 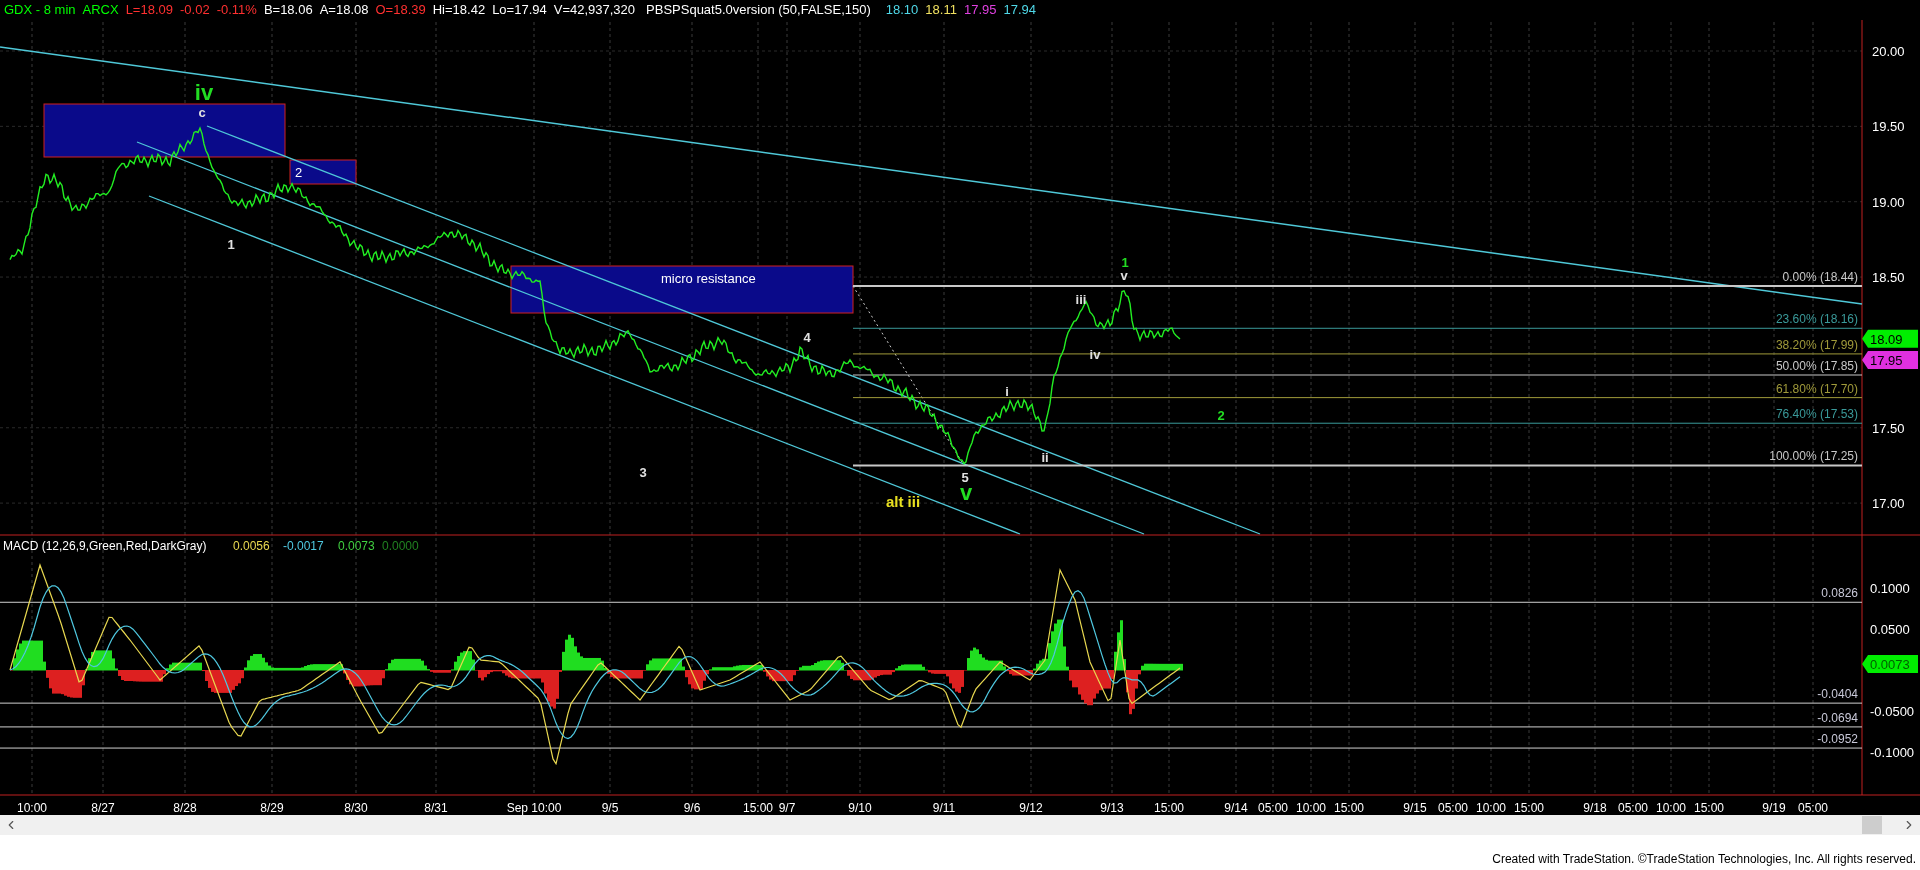 What do you see at coordinates (1890, 629) in the screenshot?
I see `macd-axis-label: 0.0500` at bounding box center [1890, 629].